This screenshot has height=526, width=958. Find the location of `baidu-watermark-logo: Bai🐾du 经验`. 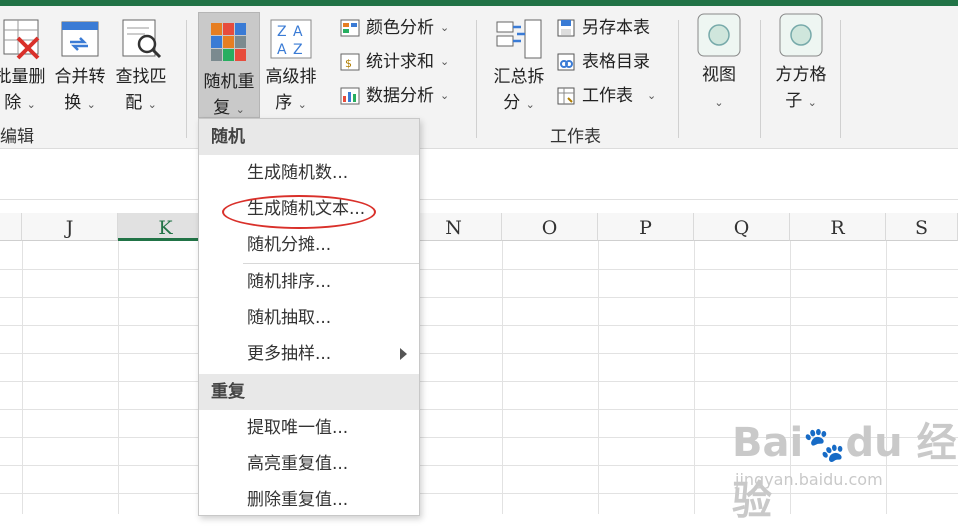

baidu-watermark-logo: Bai🐾du 经验 is located at coordinates (844, 472).